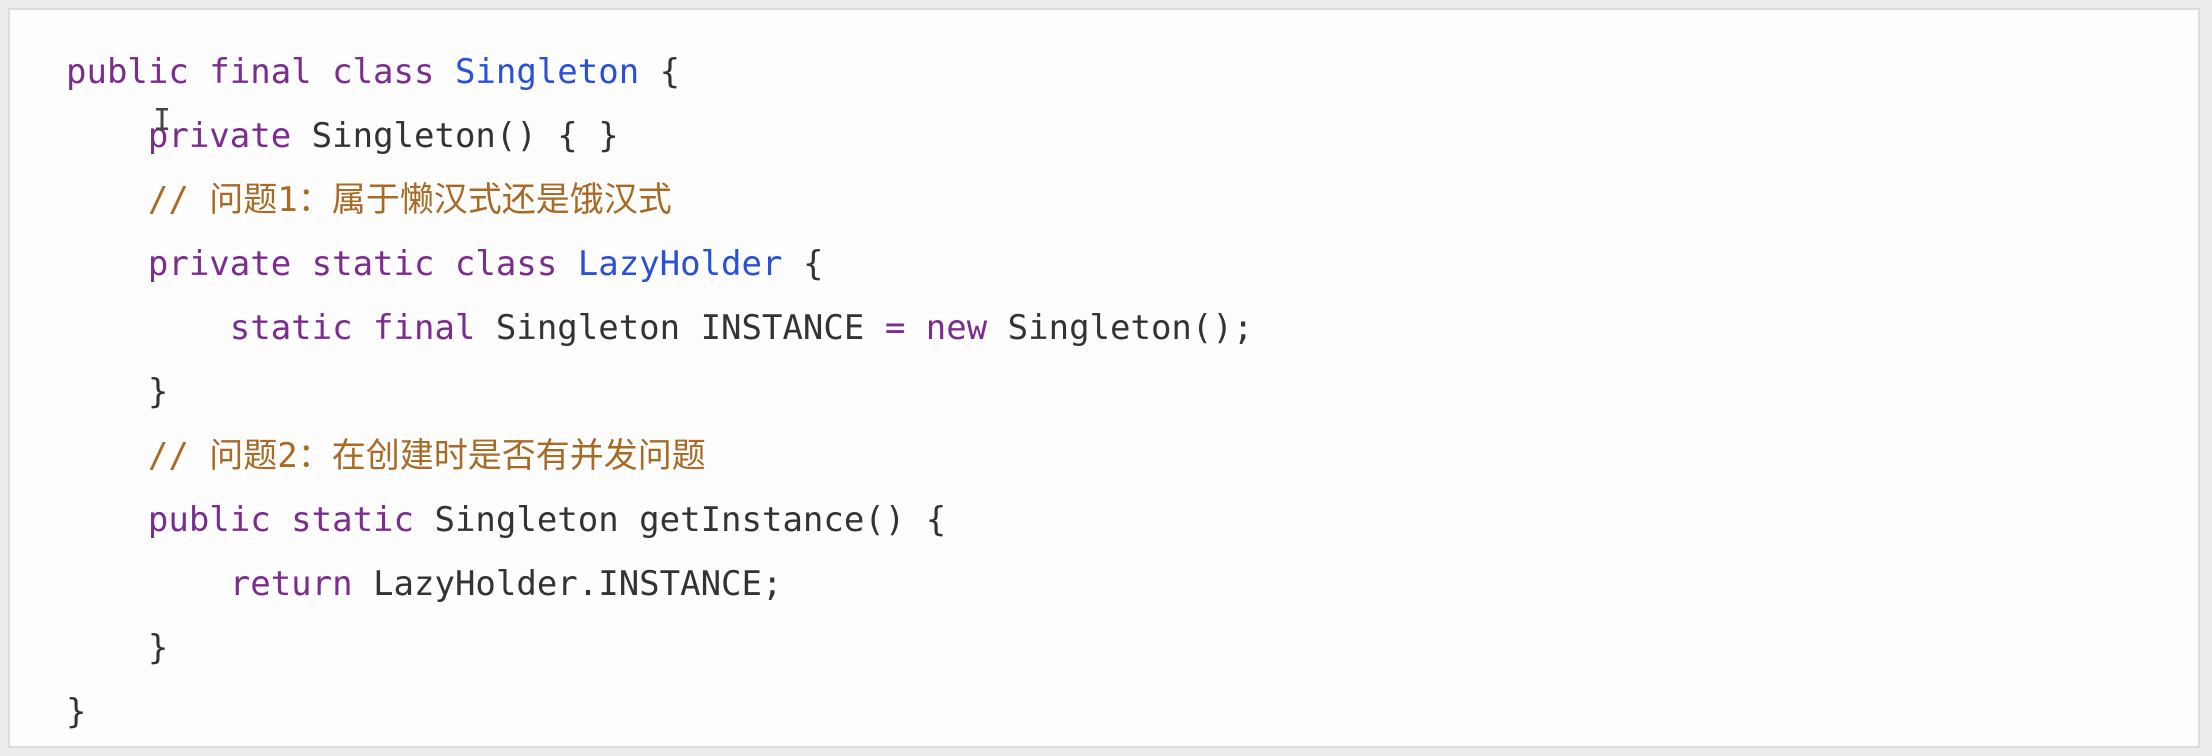  What do you see at coordinates (547, 72) in the screenshot?
I see `code-token: Singleton` at bounding box center [547, 72].